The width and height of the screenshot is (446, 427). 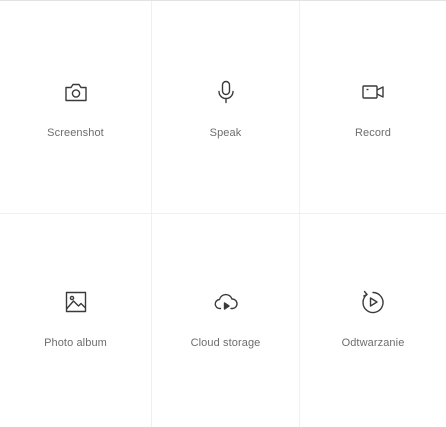 I want to click on video-camera-icon, so click(x=373, y=92).